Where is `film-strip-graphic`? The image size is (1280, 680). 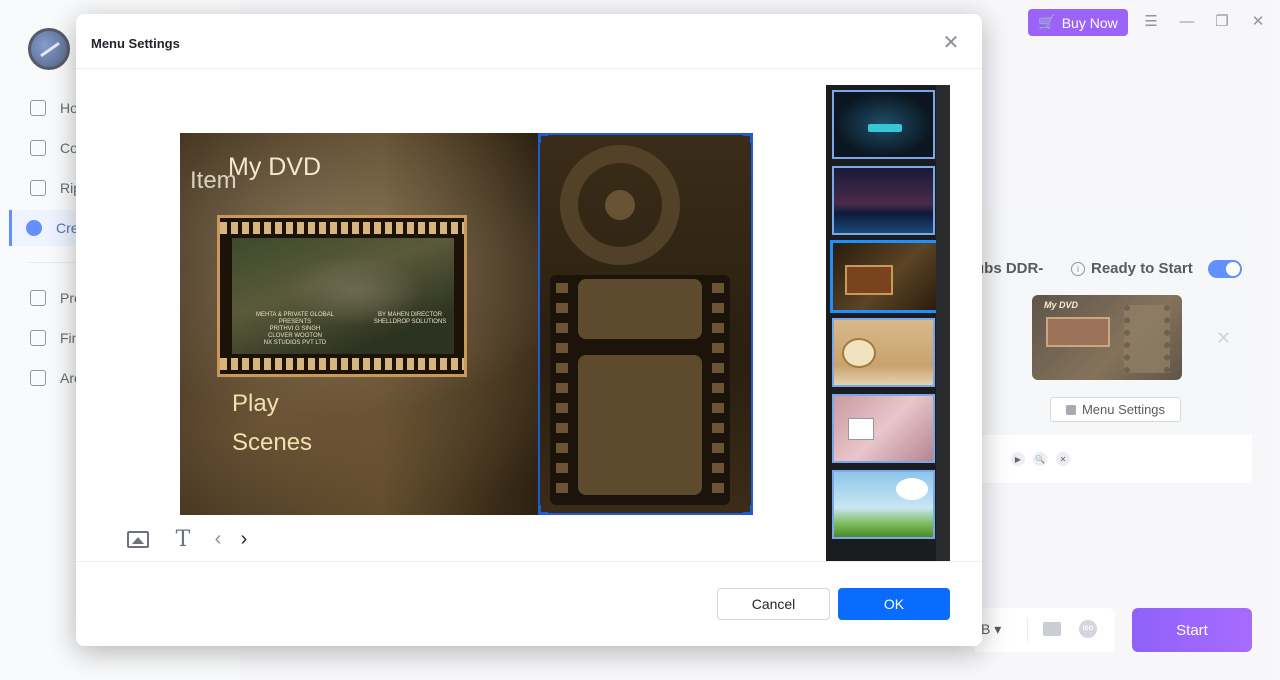
film-strip-graphic is located at coordinates (640, 390).